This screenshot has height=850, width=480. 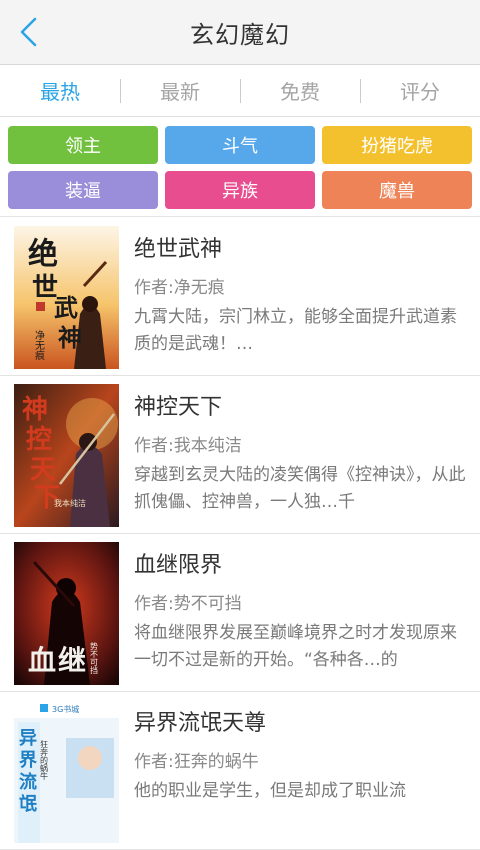 What do you see at coordinates (39, 440) in the screenshot?
I see `cover-title-char: 控` at bounding box center [39, 440].